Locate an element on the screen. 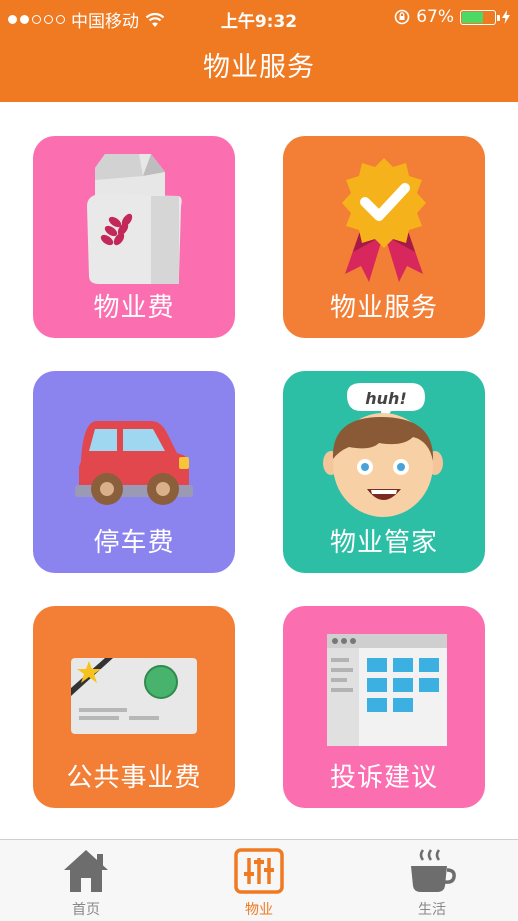  speech-bubble-text: huh! is located at coordinates (385, 398).